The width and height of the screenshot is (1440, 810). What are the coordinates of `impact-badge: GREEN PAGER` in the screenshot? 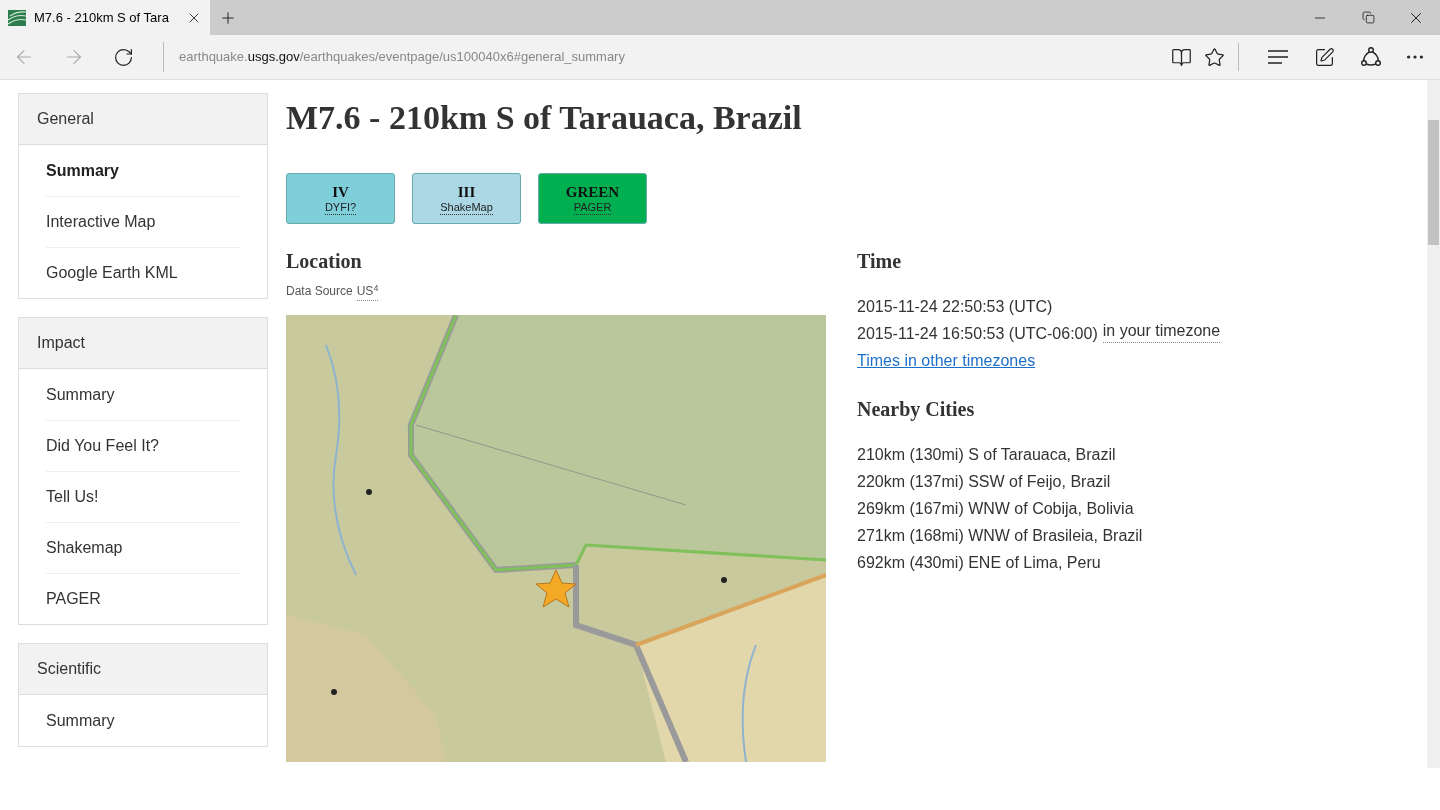 It's located at (592, 198).